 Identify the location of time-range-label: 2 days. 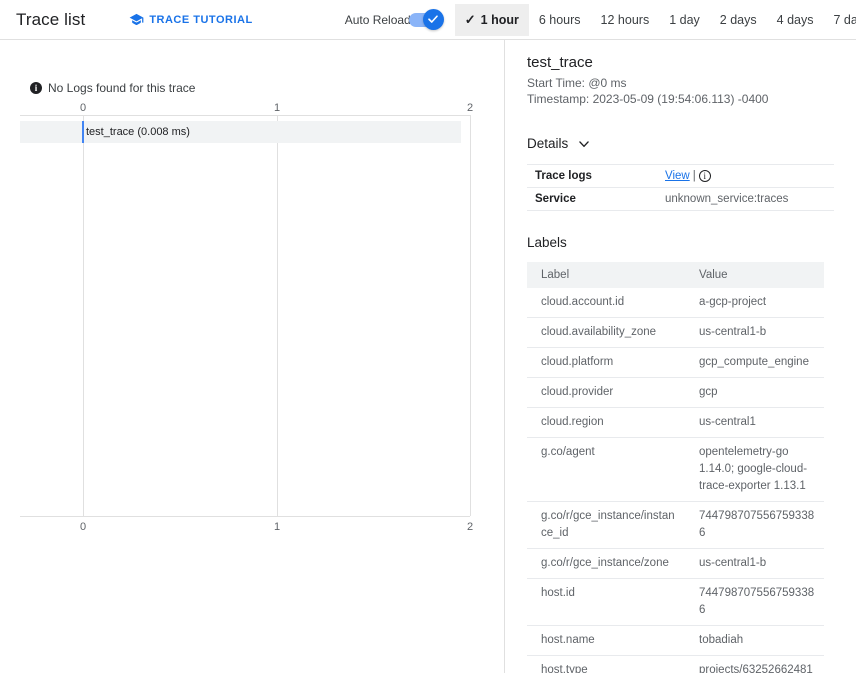
(738, 19).